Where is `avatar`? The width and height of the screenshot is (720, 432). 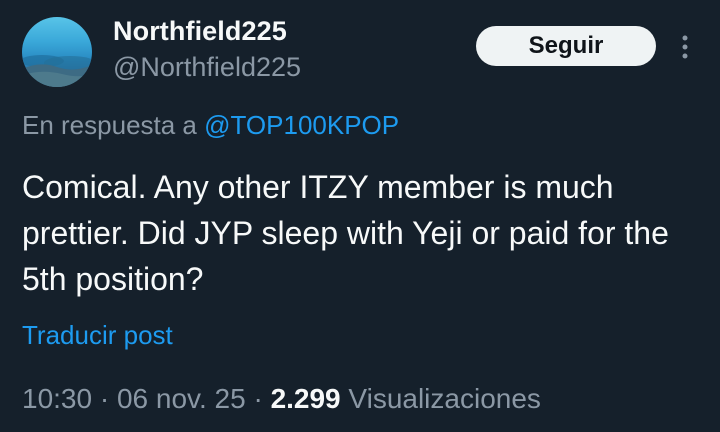
avatar is located at coordinates (57, 52).